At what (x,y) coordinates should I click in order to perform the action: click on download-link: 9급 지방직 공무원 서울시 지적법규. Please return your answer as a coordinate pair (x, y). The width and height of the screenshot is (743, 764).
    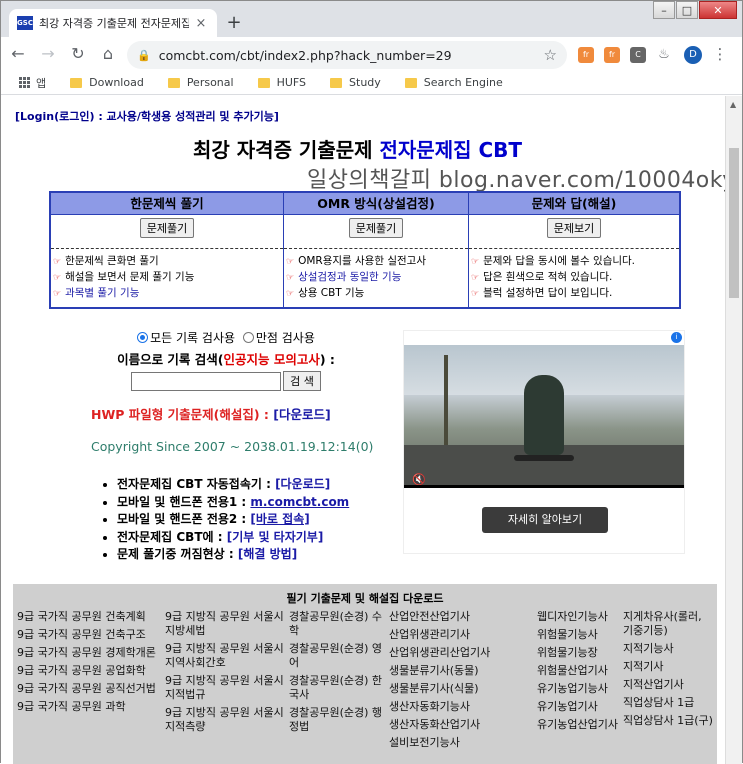
    Looking at the image, I should click on (225, 688).